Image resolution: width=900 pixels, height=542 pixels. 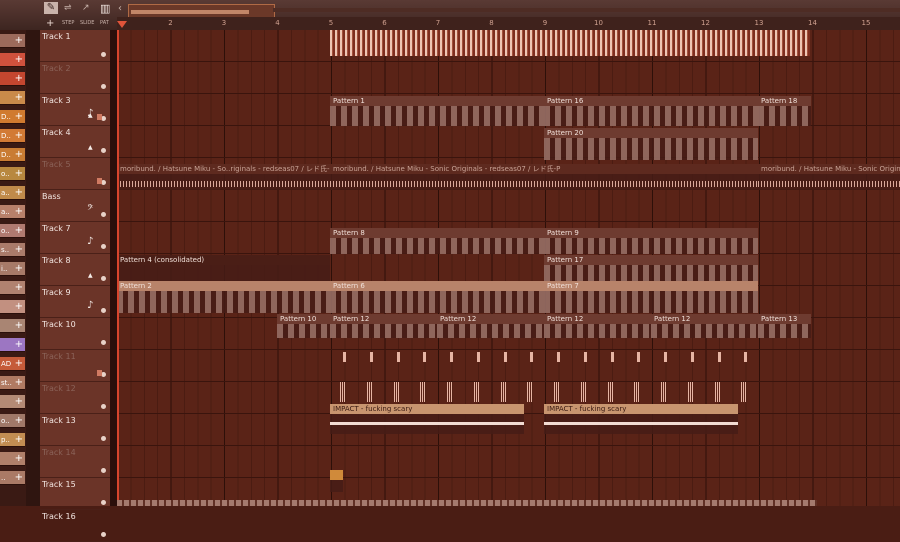 I want to click on track-header: Track 4 ▲, so click(x=75, y=142).